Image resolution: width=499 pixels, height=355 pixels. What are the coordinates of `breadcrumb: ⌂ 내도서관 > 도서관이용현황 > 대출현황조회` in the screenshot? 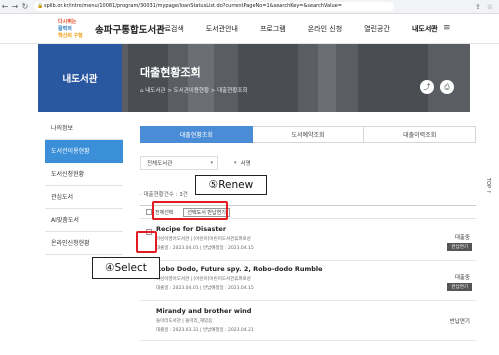 It's located at (194, 91).